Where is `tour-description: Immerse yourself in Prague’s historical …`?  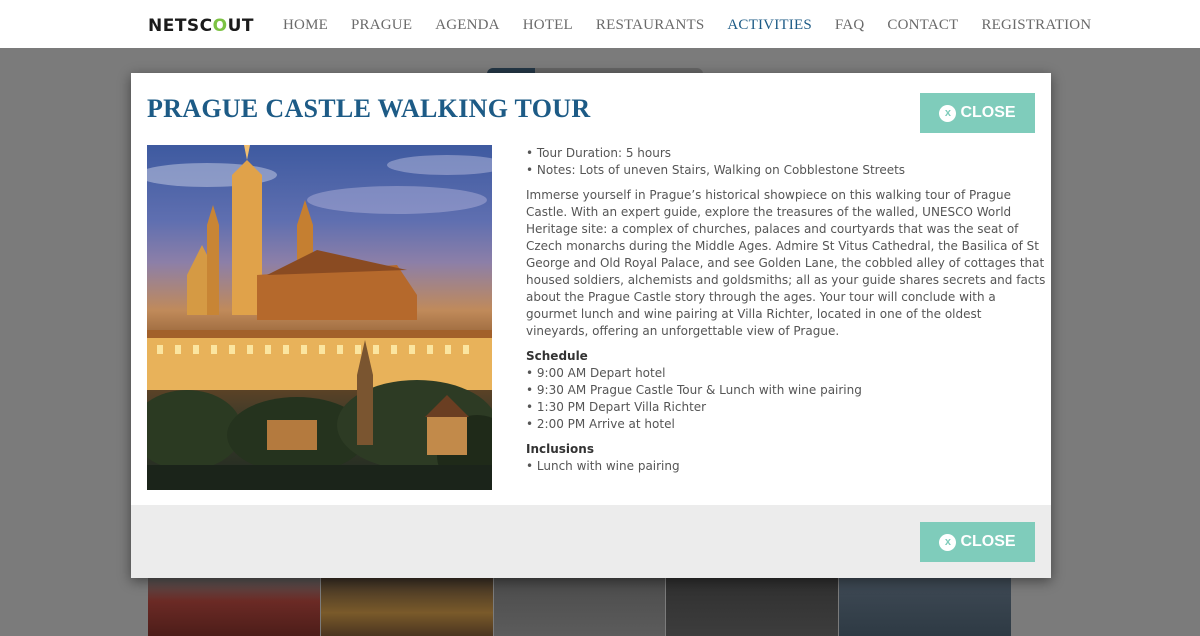 tour-description: Immerse yourself in Prague’s historical … is located at coordinates (786, 263).